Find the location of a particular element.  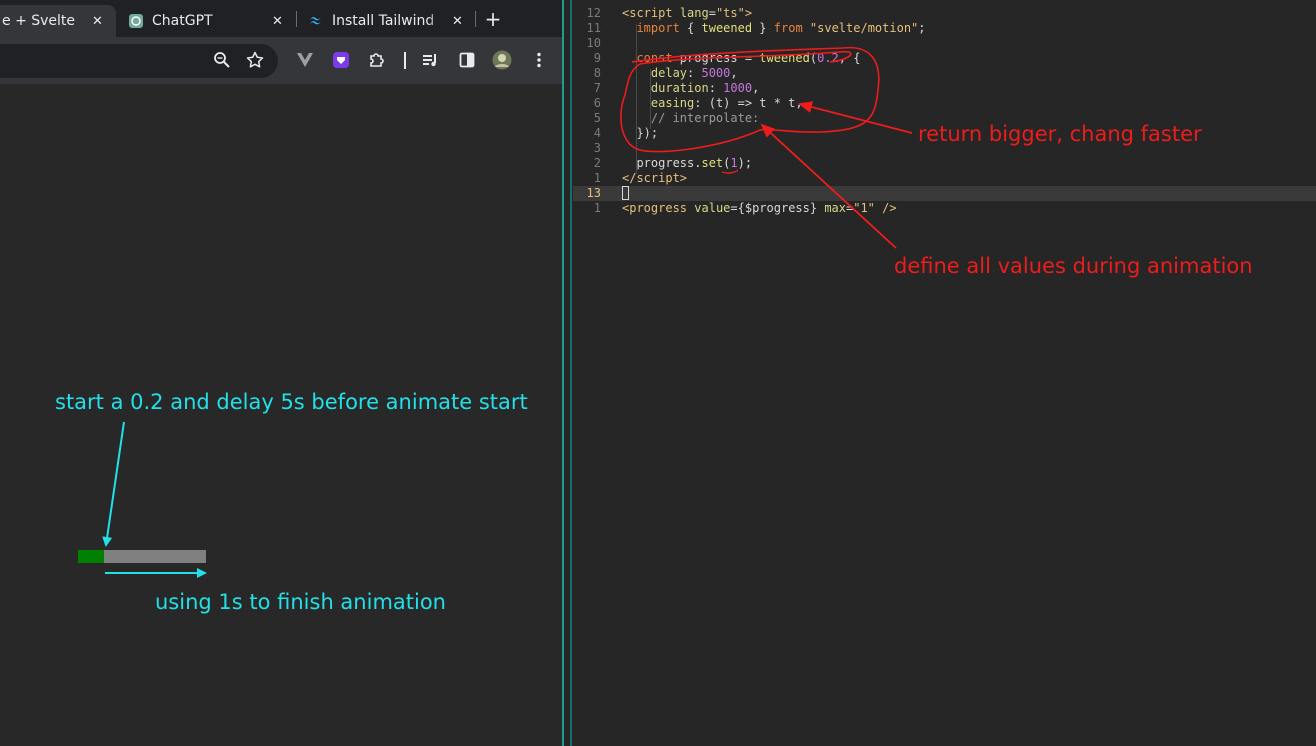

code-text: delay: 5000, is located at coordinates (694, 73).